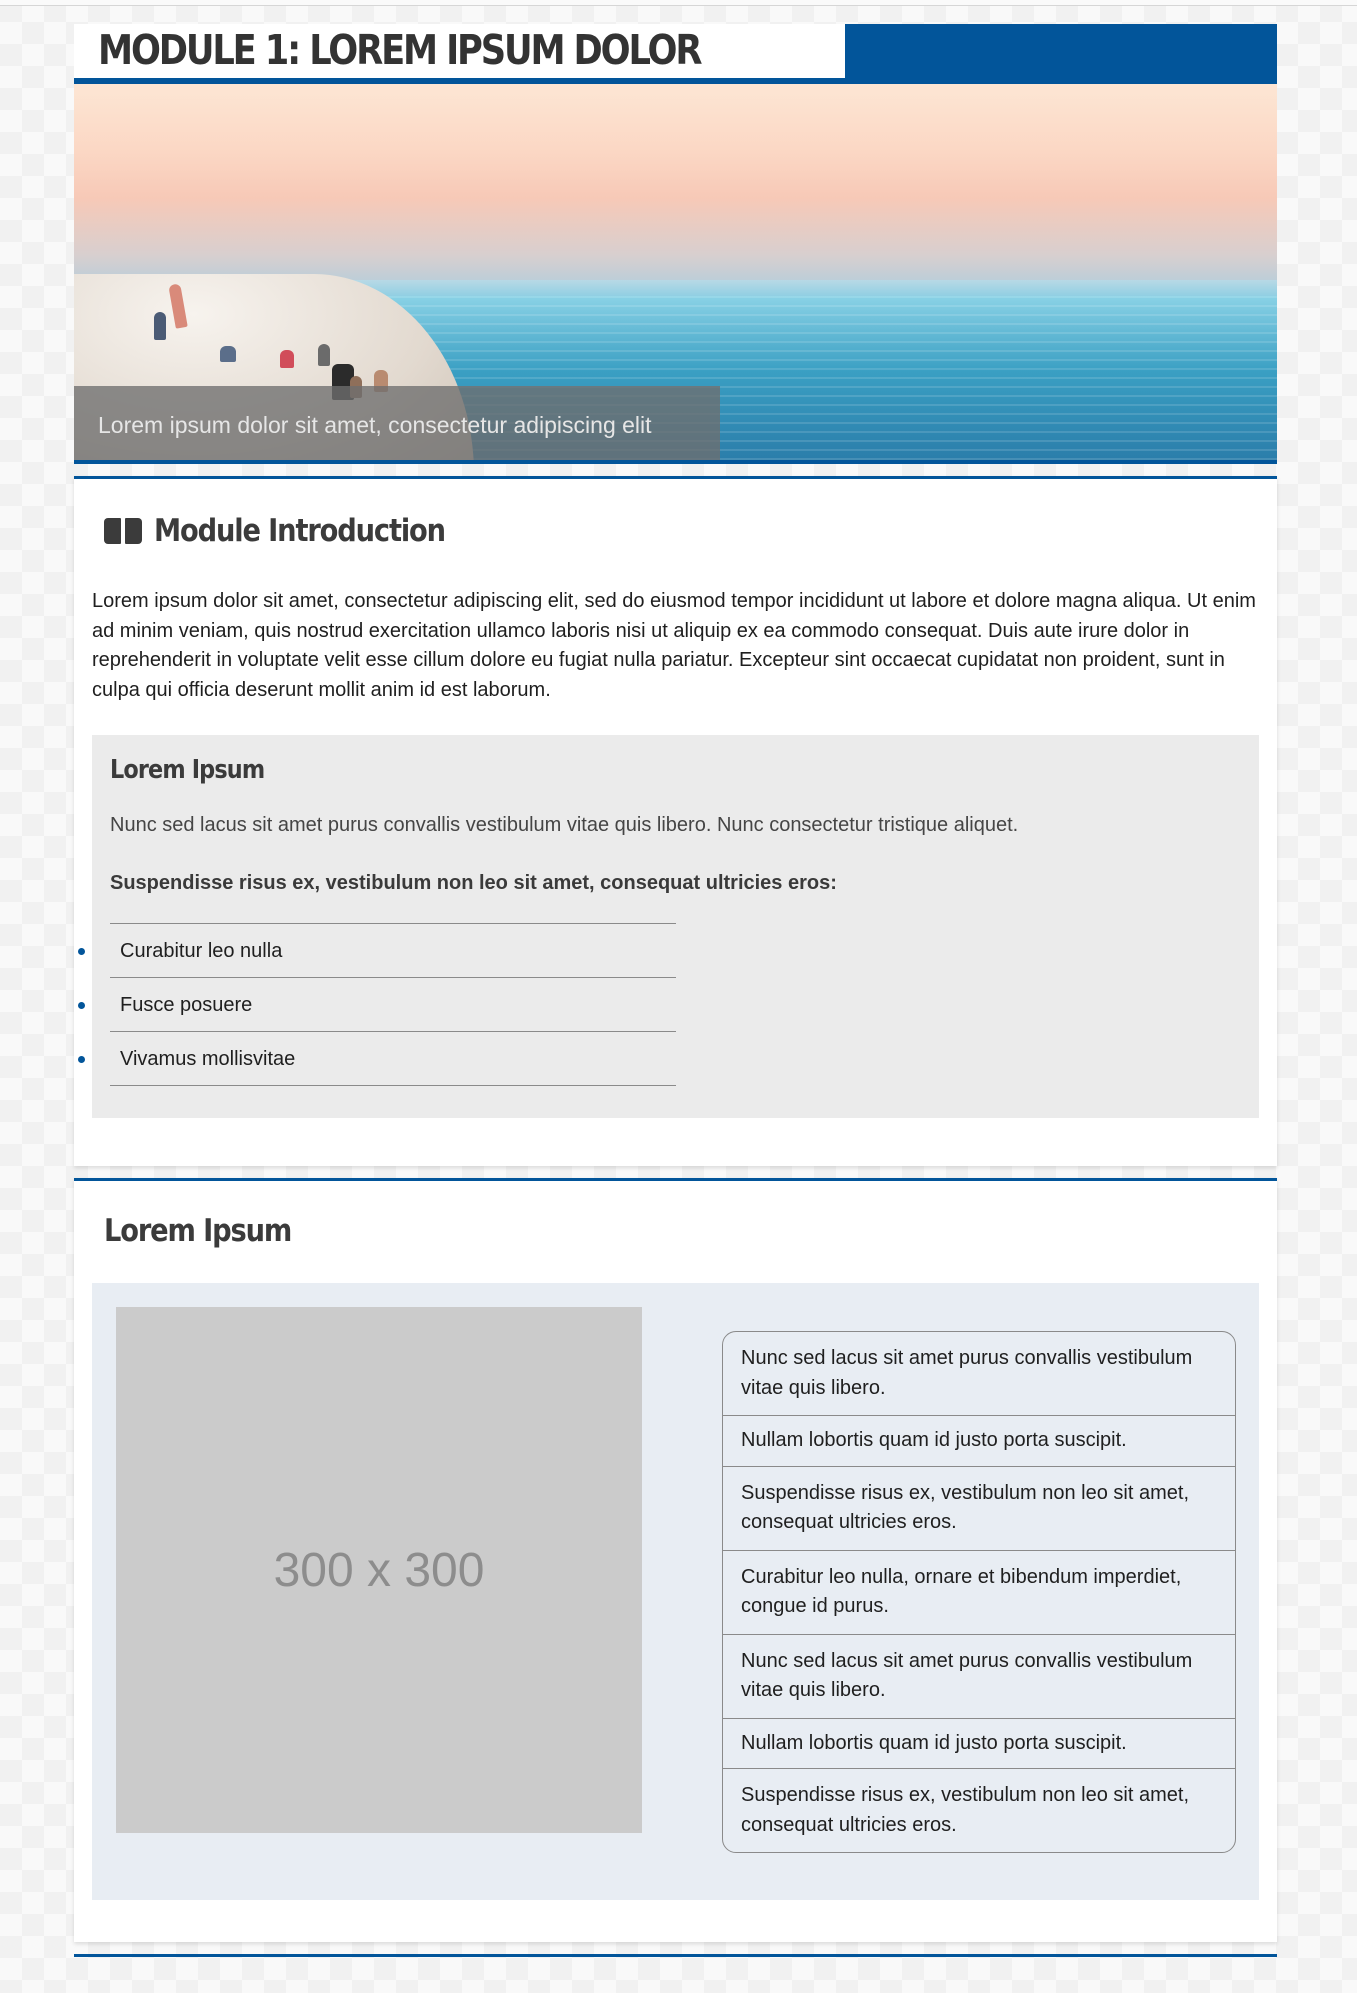 The height and width of the screenshot is (1993, 1357). I want to click on list-item: Vivamus mollisvitae, so click(377, 1059).